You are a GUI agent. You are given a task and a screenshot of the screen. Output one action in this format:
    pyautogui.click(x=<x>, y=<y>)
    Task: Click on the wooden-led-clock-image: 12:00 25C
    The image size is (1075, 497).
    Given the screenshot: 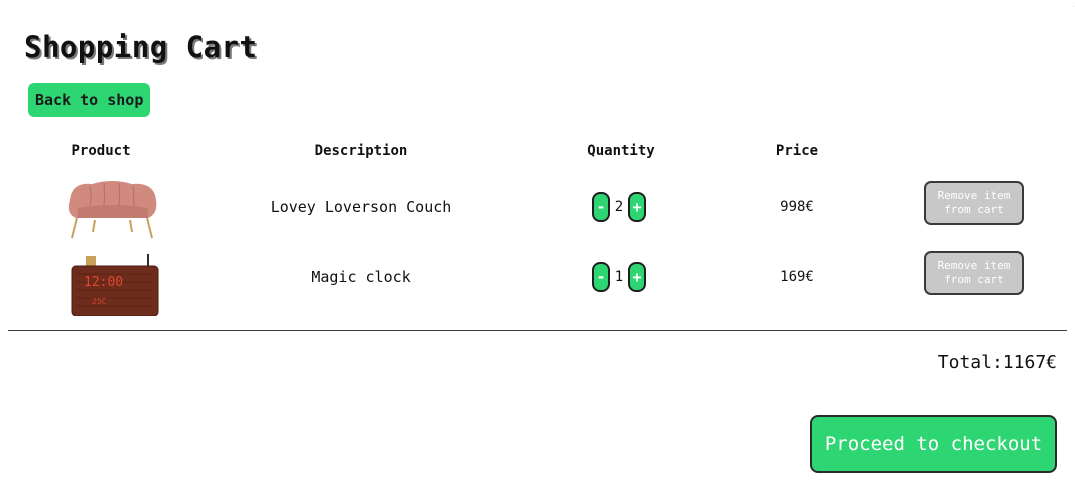 What is the action you would take?
    pyautogui.click(x=115, y=285)
    